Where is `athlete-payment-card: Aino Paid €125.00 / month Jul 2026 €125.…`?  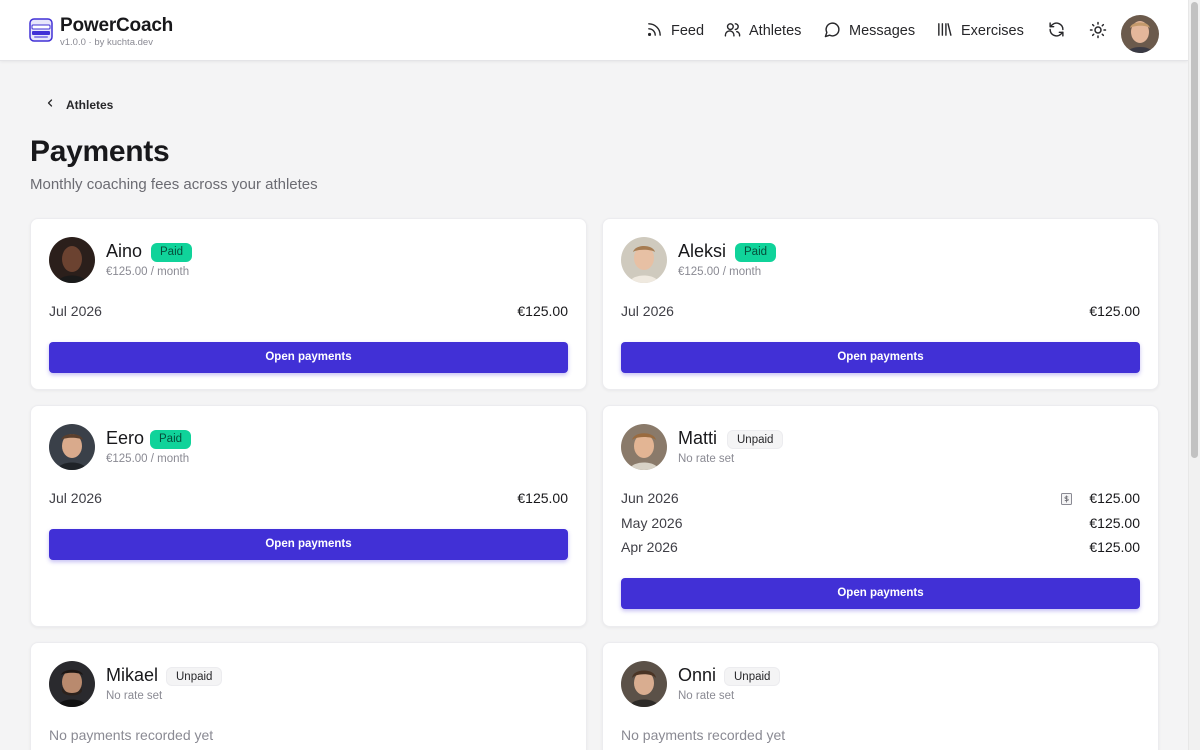
athlete-payment-card: Aino Paid €125.00 / month Jul 2026 €125.… is located at coordinates (308, 304).